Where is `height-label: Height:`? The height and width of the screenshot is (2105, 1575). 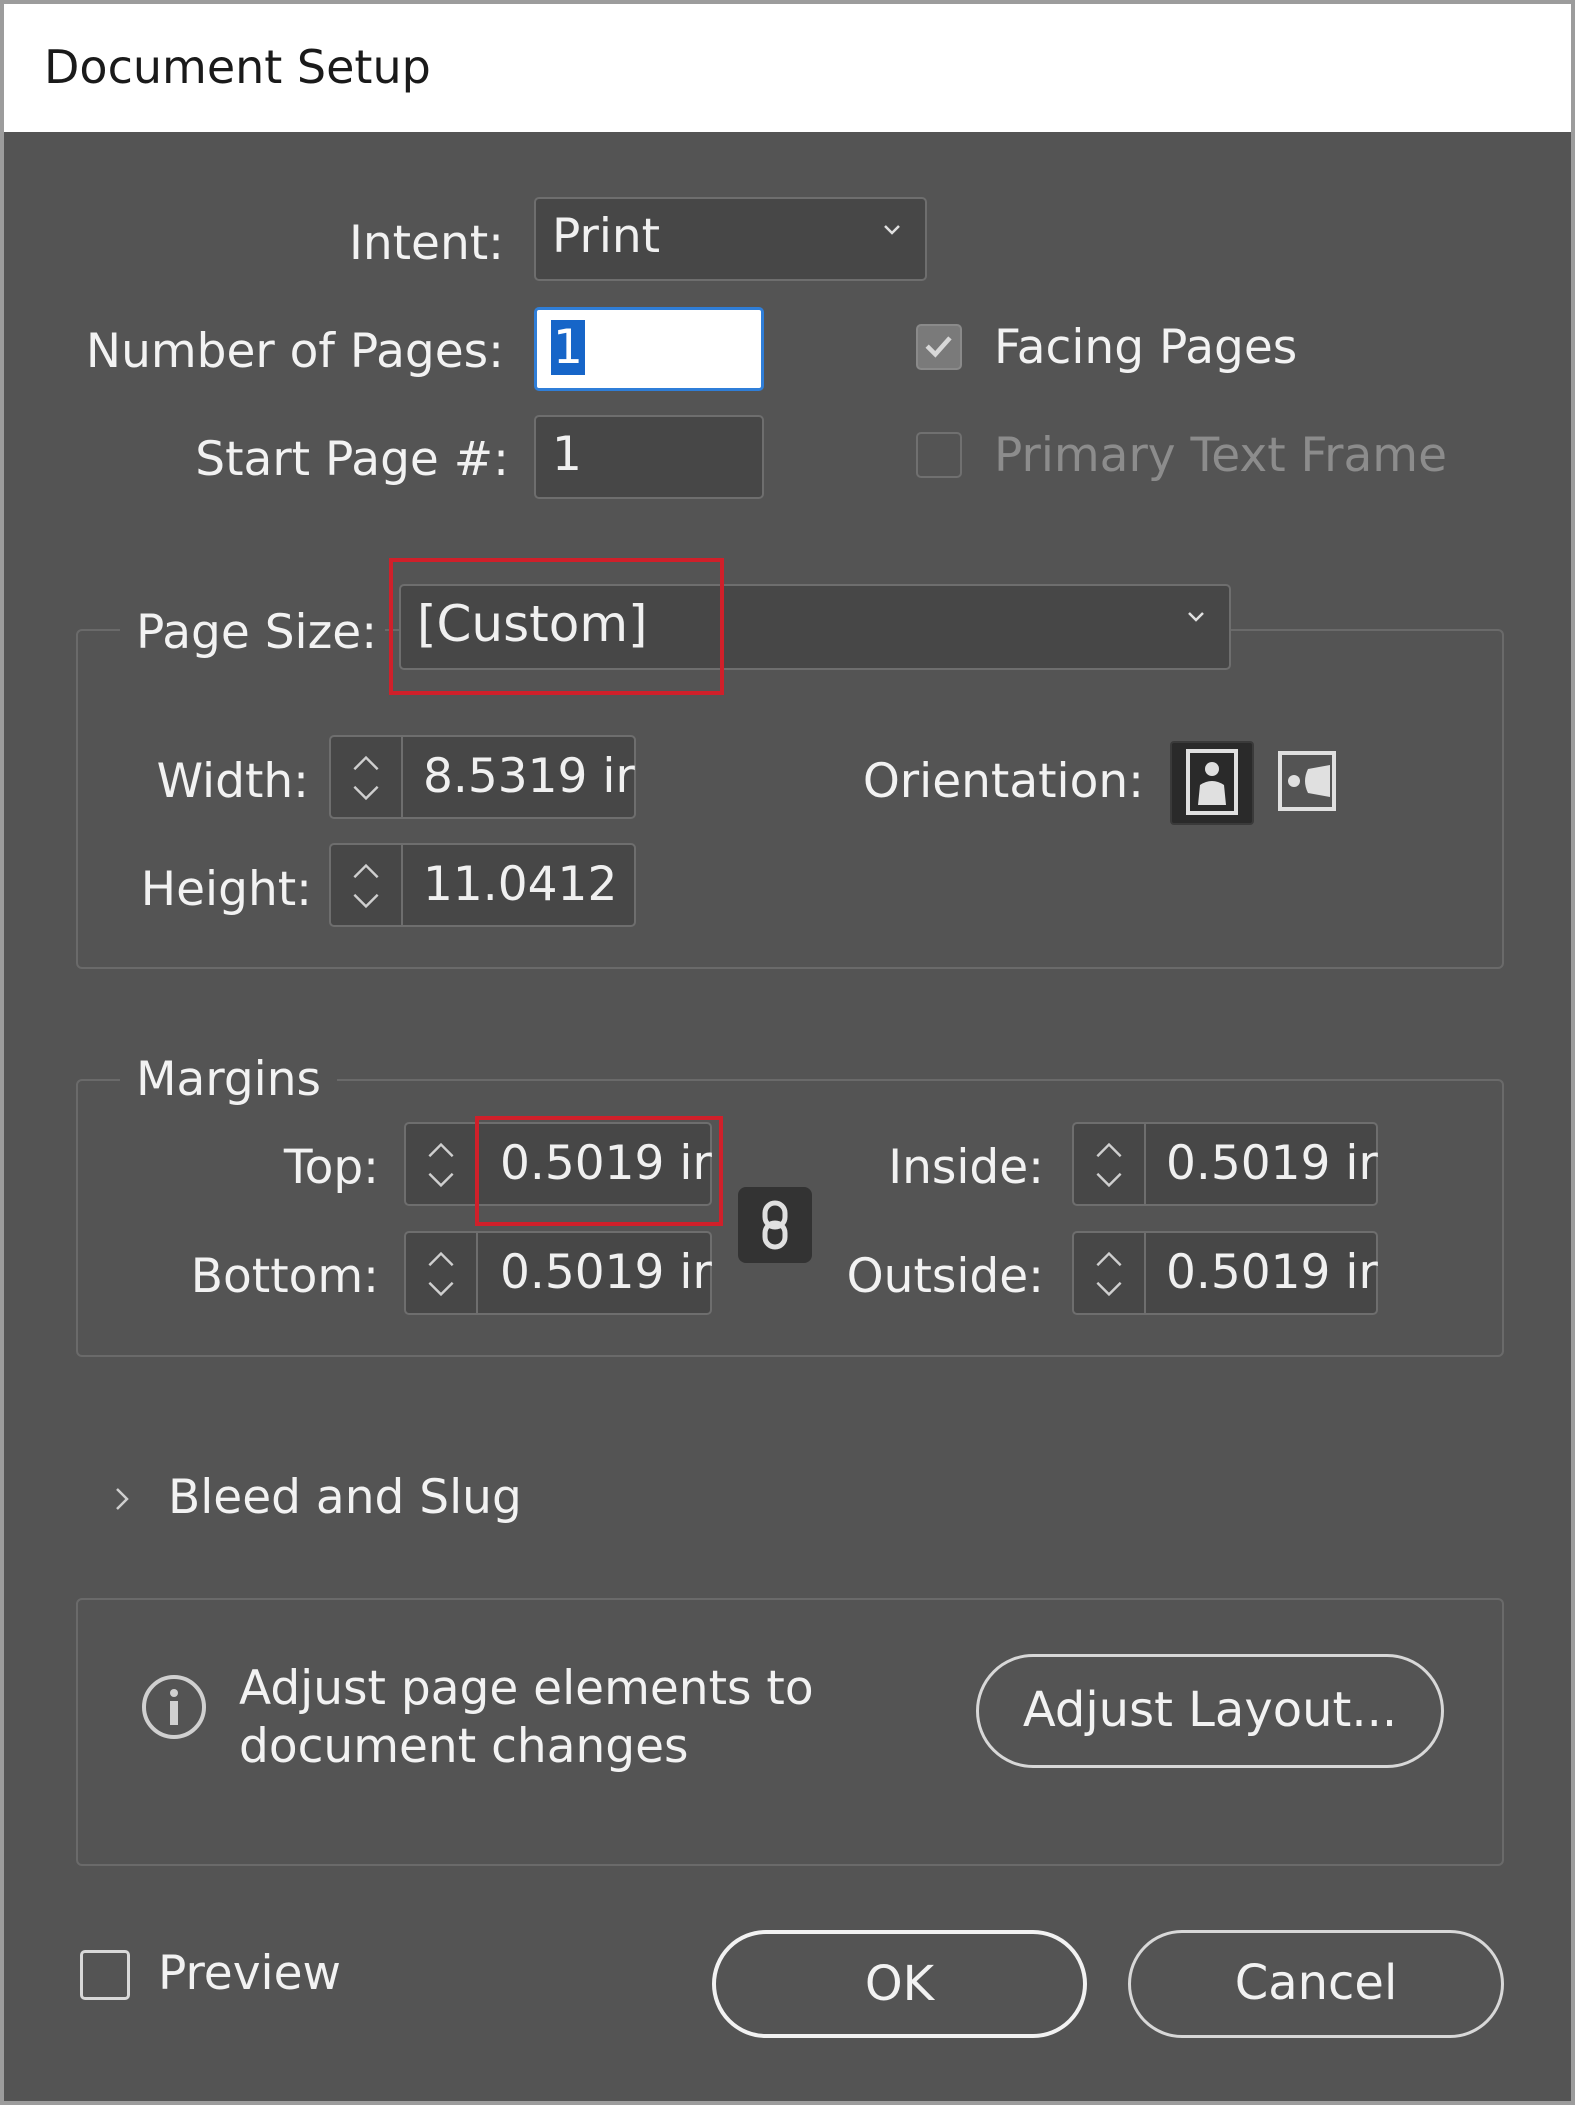 height-label: Height: is located at coordinates (226, 889).